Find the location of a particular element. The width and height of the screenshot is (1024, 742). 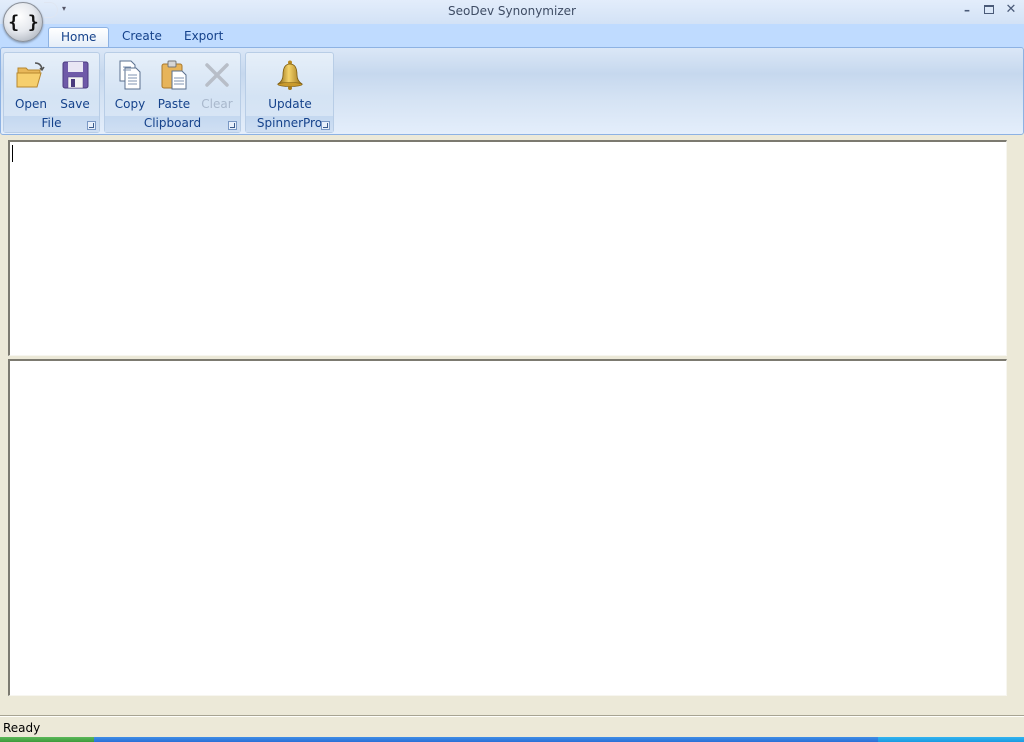

text-caret is located at coordinates (12, 153).